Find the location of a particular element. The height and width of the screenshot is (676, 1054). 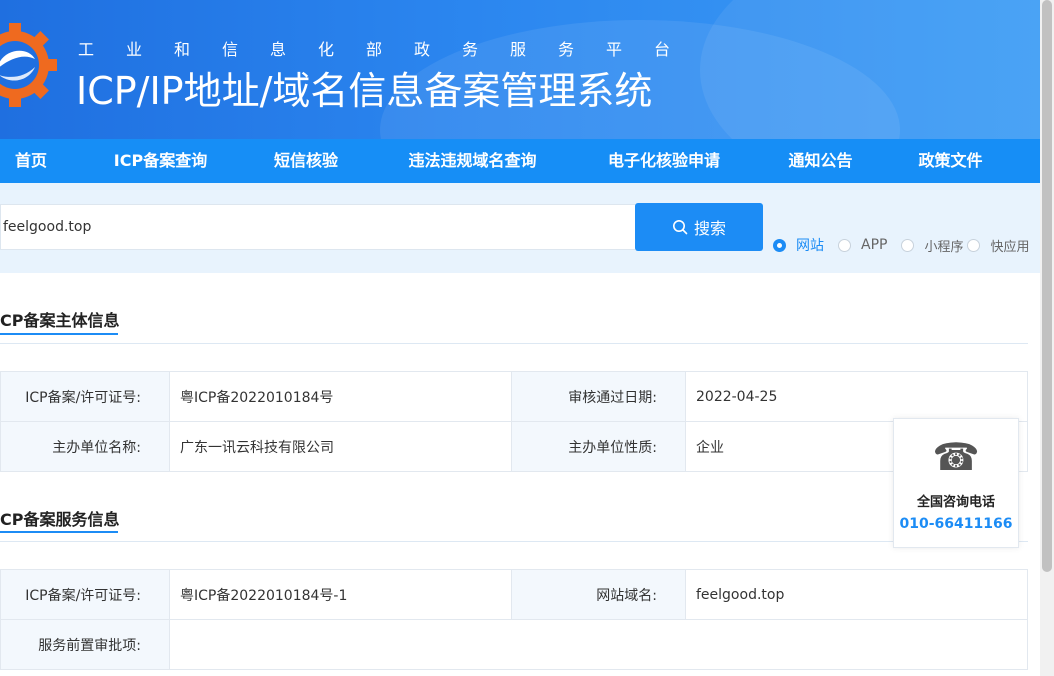

nav-item-e-verify: 电子化核验申请 is located at coordinates (664, 161).